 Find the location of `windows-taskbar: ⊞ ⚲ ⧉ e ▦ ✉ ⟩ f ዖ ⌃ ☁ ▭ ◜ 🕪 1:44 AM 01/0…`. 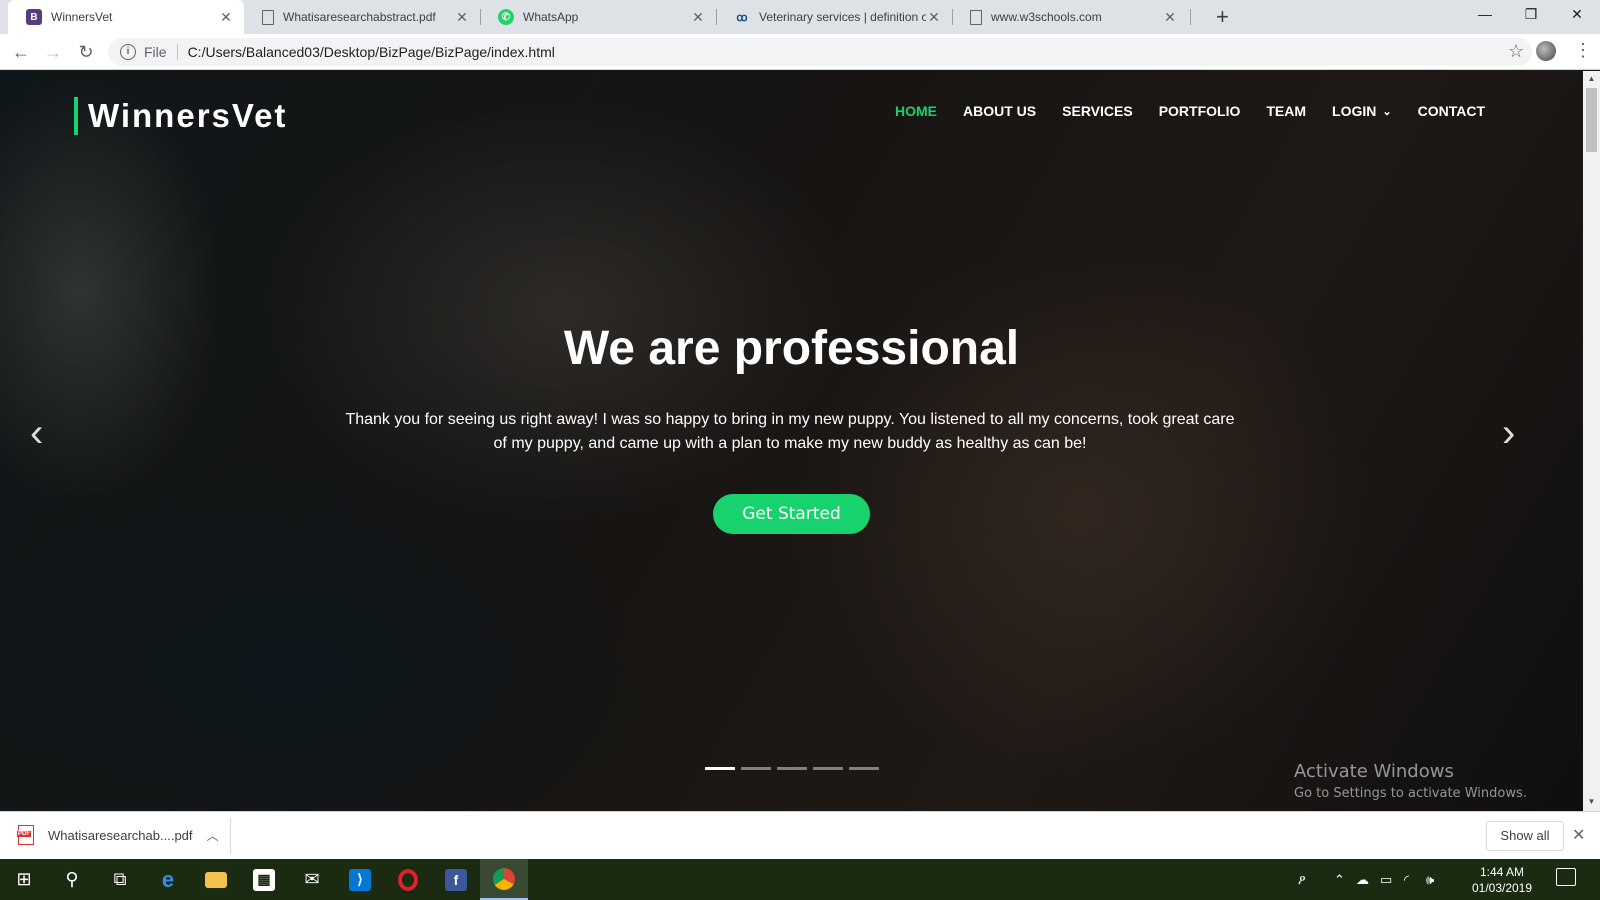

windows-taskbar: ⊞ ⚲ ⧉ e ▦ ✉ ⟩ f ዖ ⌃ ☁ ▭ ◜ 🕪 1:44 AM 01/0… is located at coordinates (800, 879).